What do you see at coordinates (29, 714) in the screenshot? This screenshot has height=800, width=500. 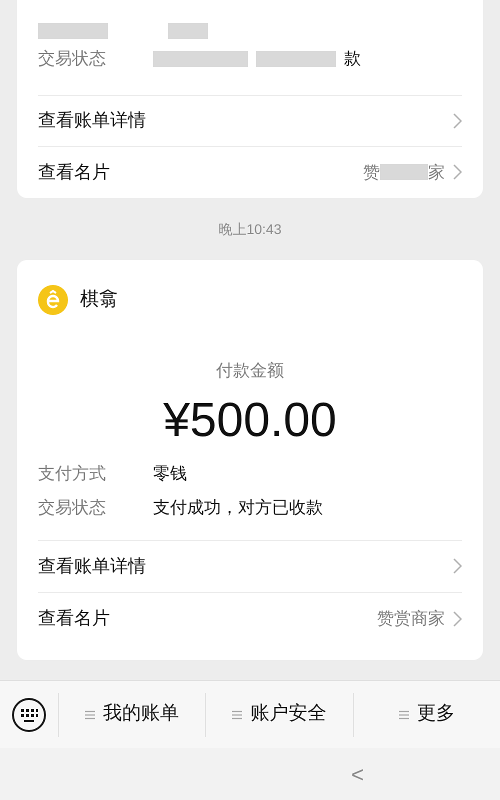 I see `keyboard-icon` at bounding box center [29, 714].